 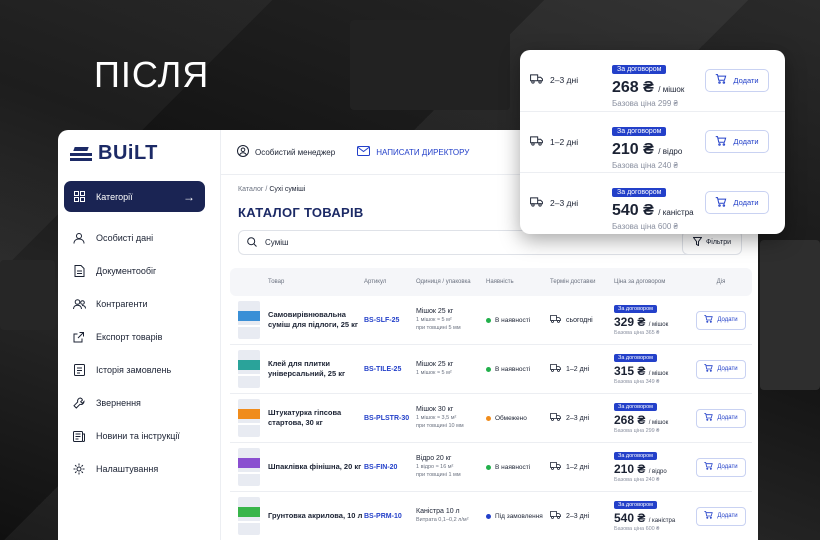 I want to click on write-director-label: НАПИСАТИ ДИРЕКТОРУ, so click(x=423, y=152).